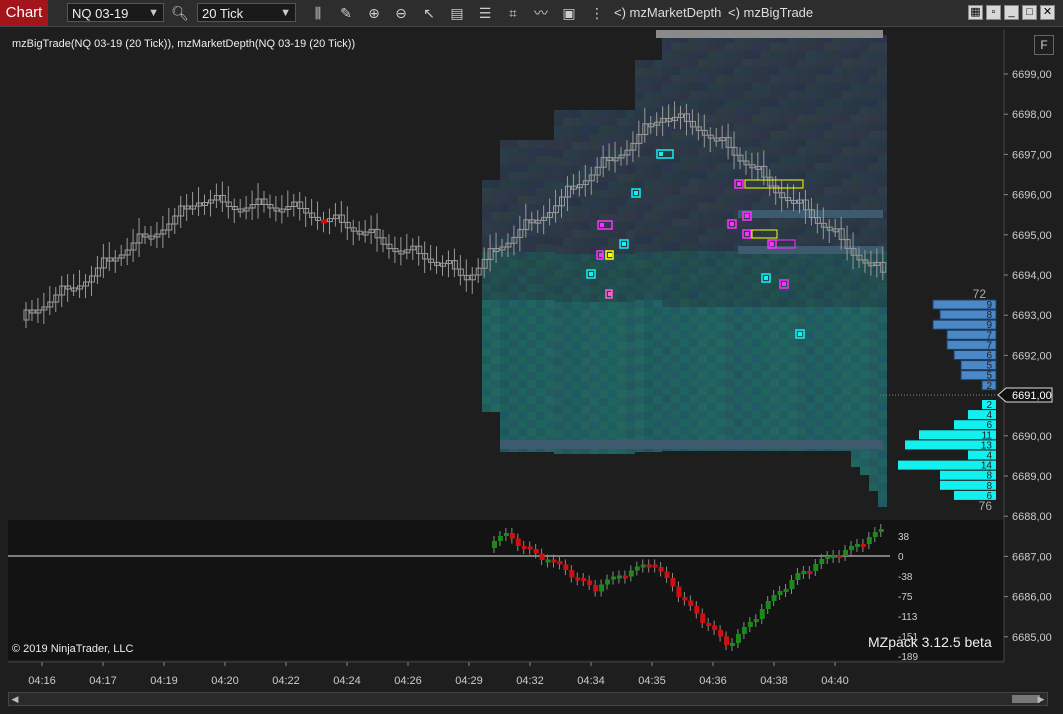 The width and height of the screenshot is (1063, 714). I want to click on f-button: F, so click(1044, 45).